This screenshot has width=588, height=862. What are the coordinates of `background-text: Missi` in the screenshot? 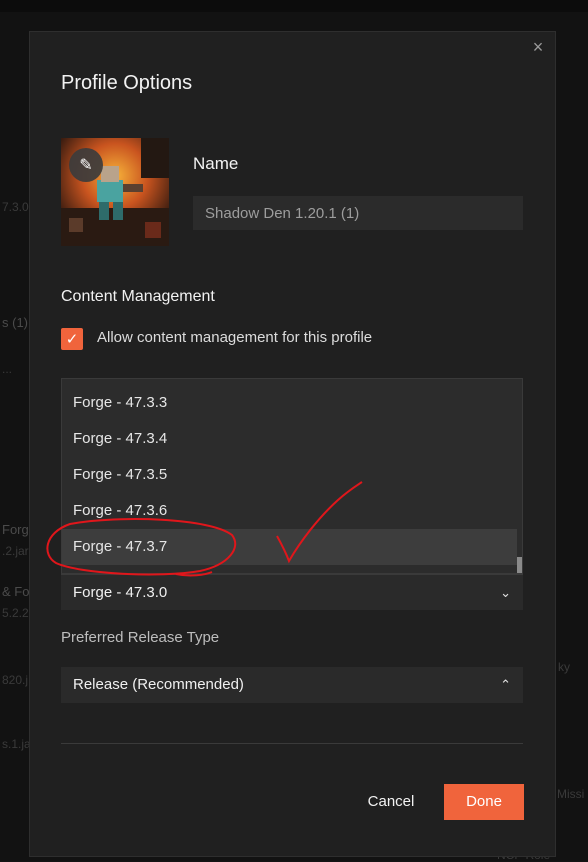 It's located at (571, 794).